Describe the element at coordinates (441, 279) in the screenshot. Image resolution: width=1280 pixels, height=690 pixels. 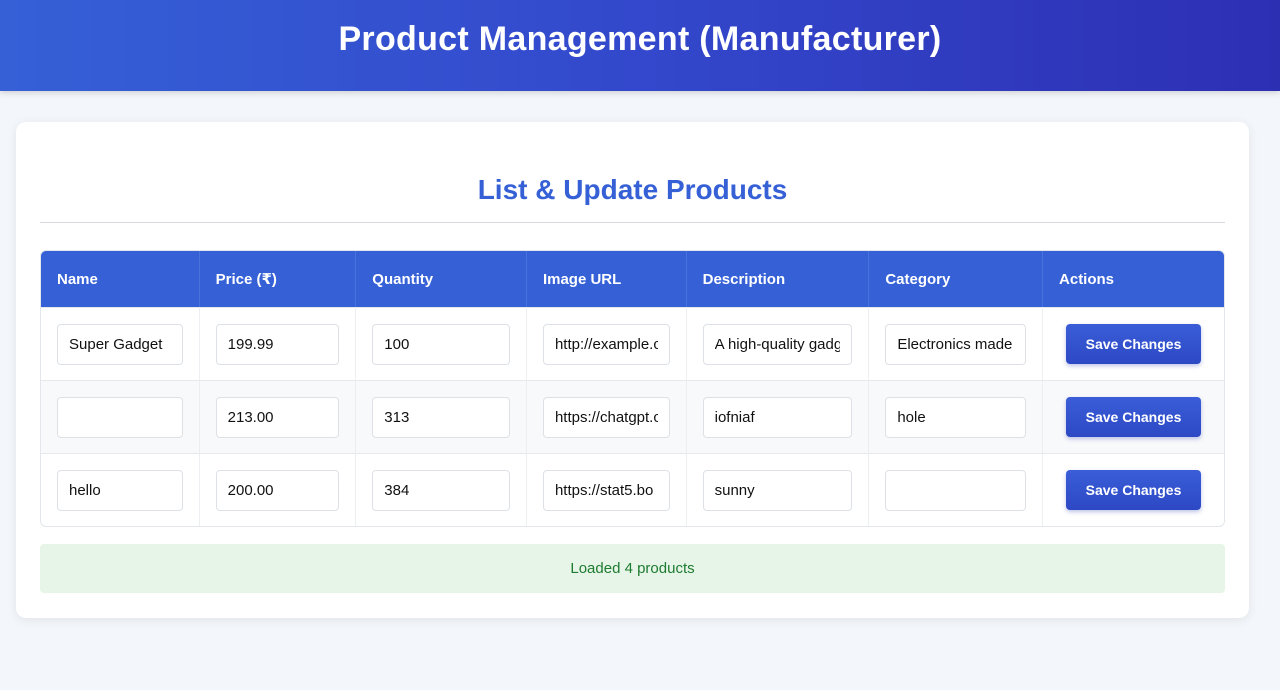
I see `column-header-quantity: Quantity` at that location.